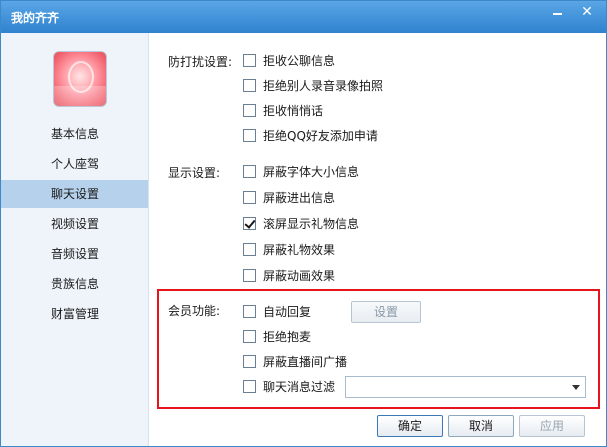  Describe the element at coordinates (311, 224) in the screenshot. I see `option-label: 滚屏显示礼物信息` at that location.